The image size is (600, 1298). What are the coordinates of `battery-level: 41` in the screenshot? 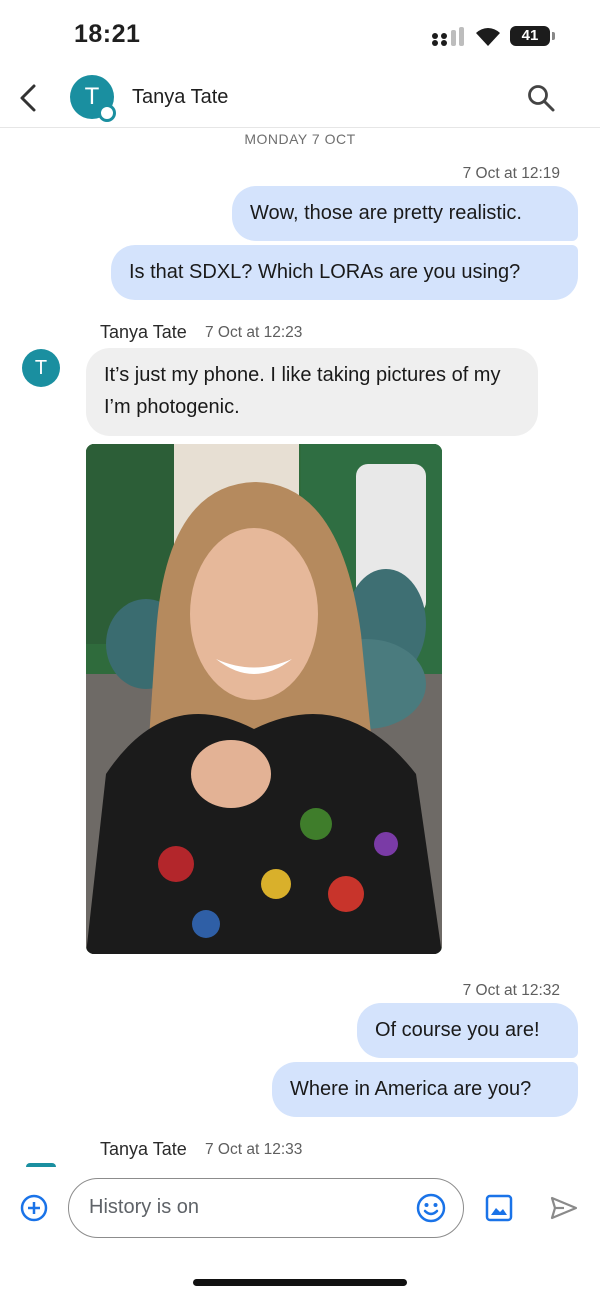 It's located at (530, 36).